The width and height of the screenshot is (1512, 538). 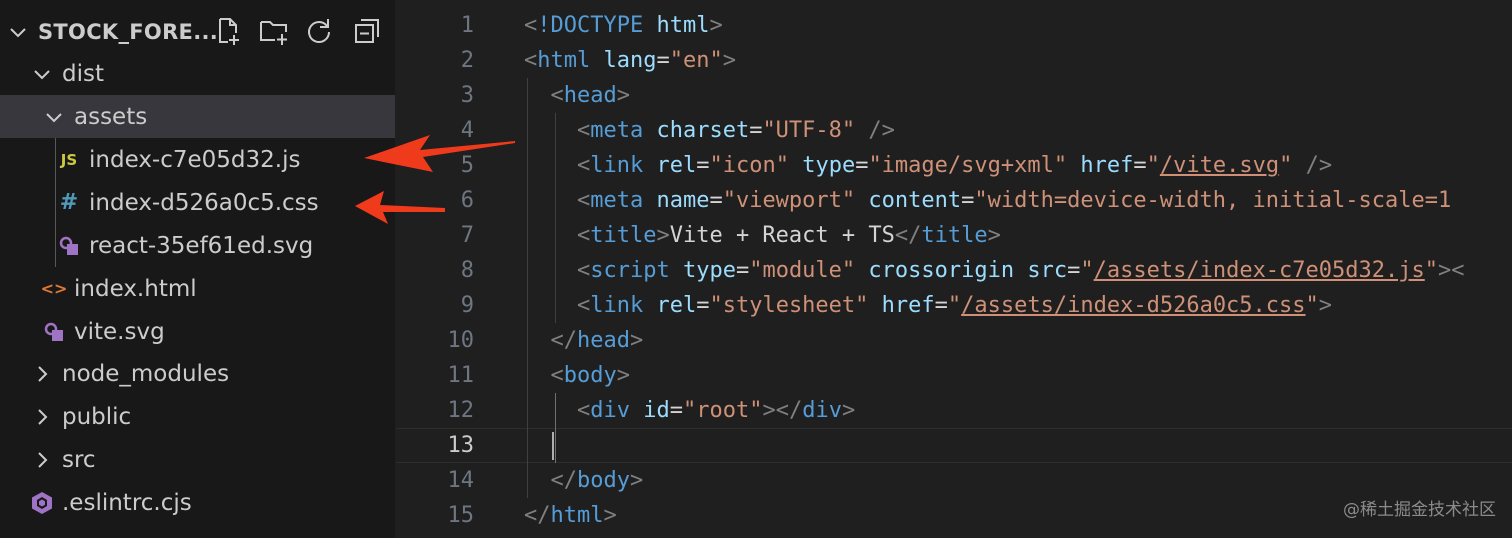 What do you see at coordinates (789, 305) in the screenshot?
I see `code-token: "stylesheet"` at bounding box center [789, 305].